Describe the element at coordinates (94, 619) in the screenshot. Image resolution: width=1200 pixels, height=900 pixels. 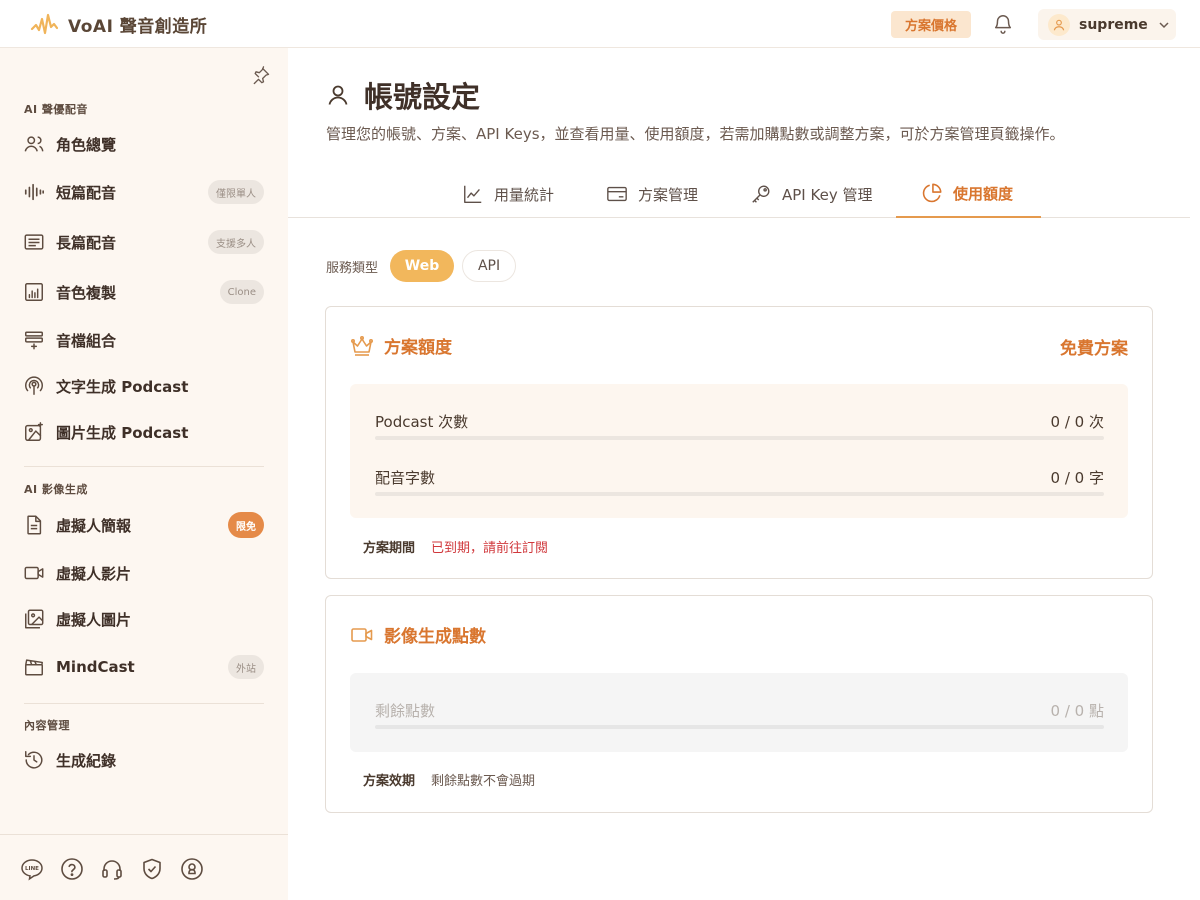
I see `sidebar-item-label: 虛擬人圖片` at that location.